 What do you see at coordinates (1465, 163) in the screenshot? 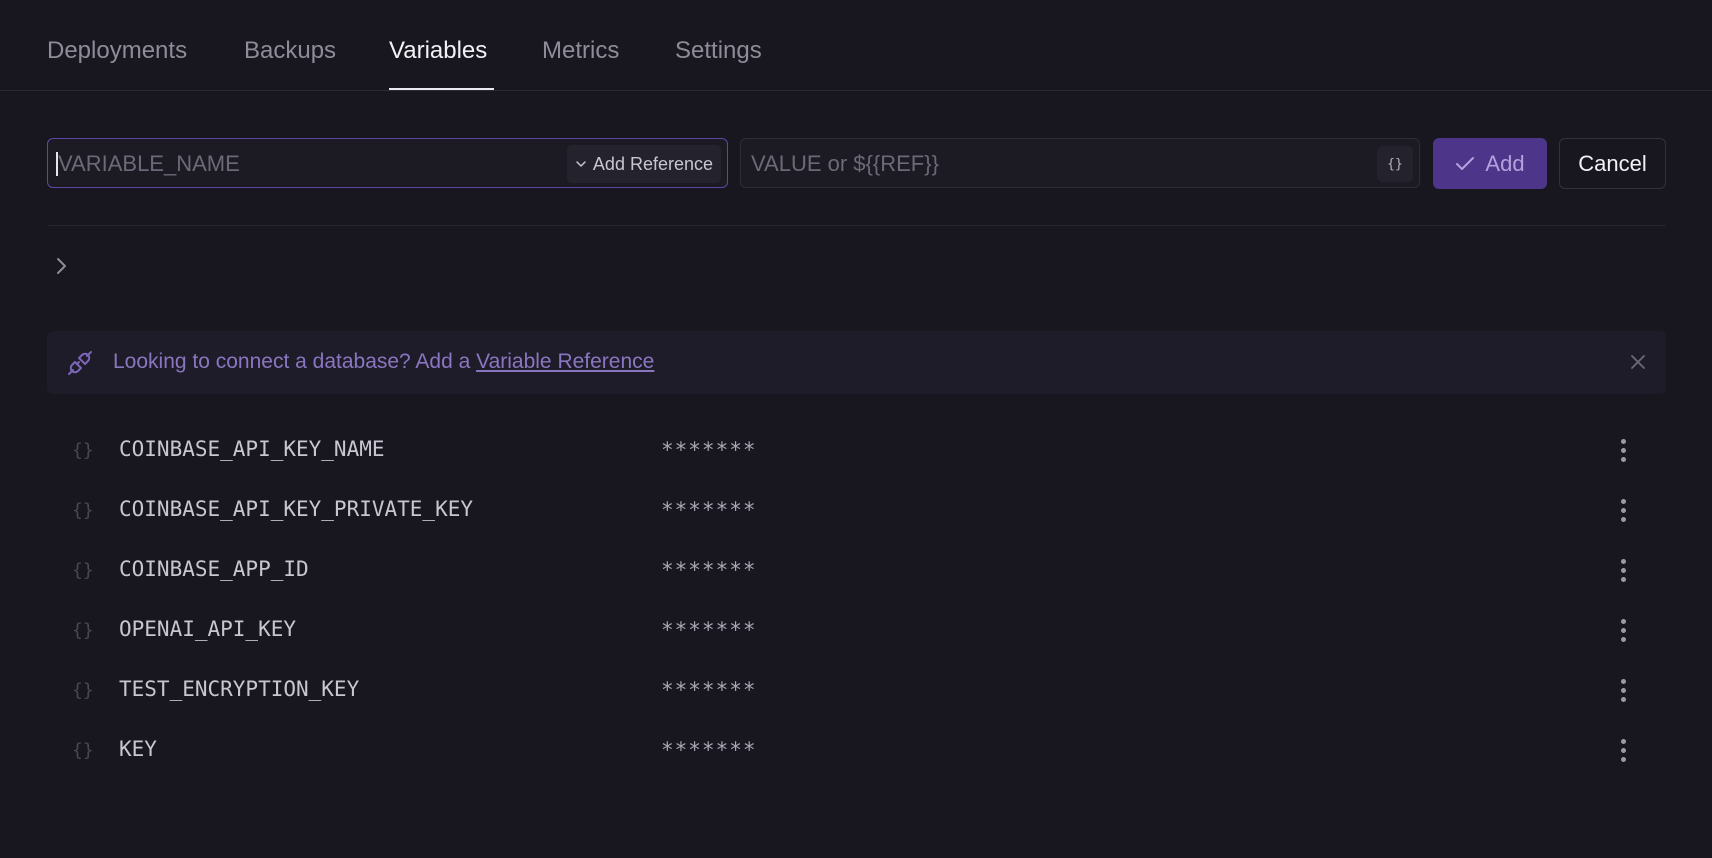
I see `check-icon` at bounding box center [1465, 163].